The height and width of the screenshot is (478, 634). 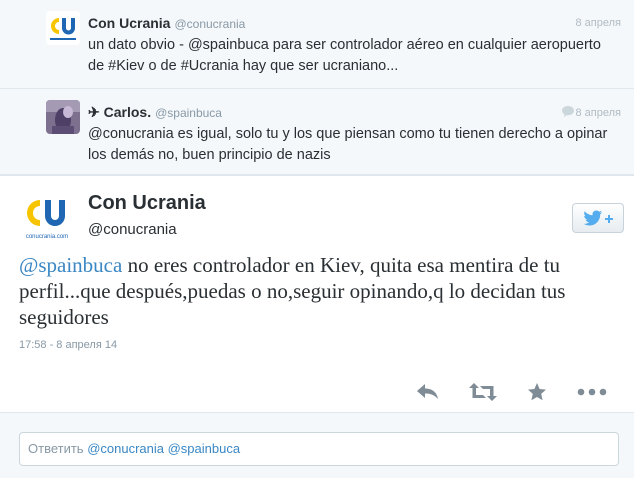 What do you see at coordinates (63, 117) in the screenshot?
I see `carlos-avatar` at bounding box center [63, 117].